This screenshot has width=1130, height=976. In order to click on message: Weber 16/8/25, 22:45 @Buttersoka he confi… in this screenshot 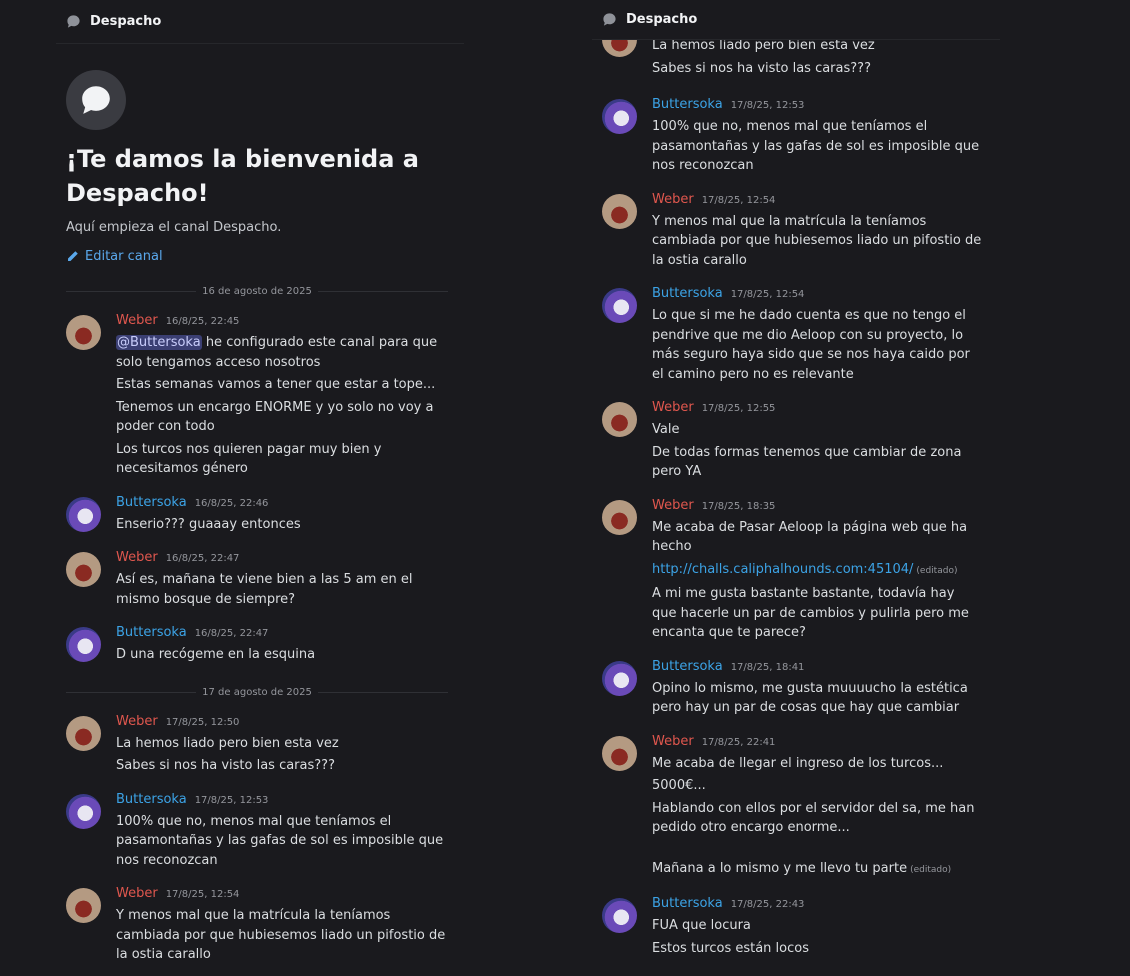, I will do `click(260, 396)`.